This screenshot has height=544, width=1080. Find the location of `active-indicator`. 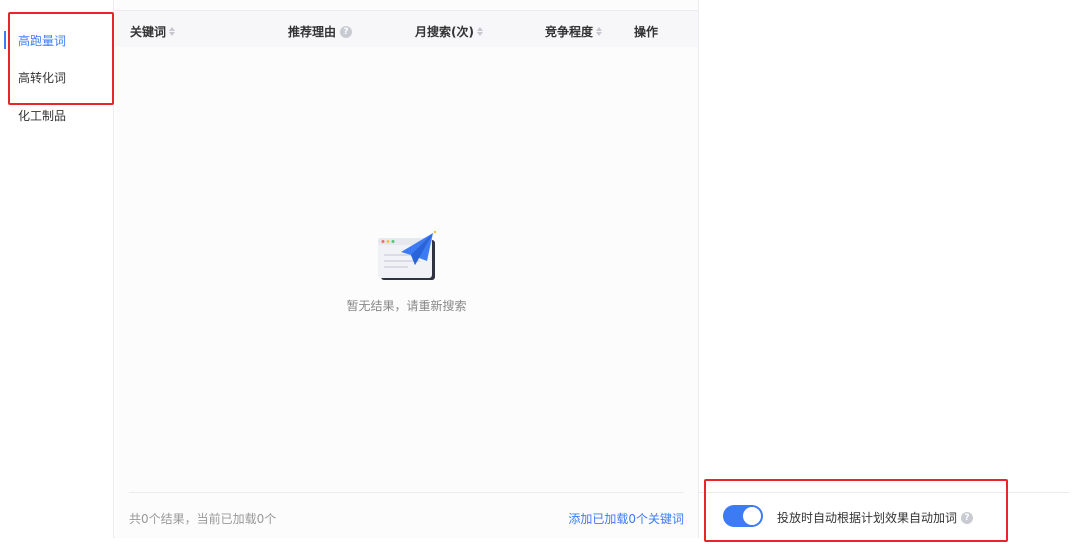

active-indicator is located at coordinates (5, 40).